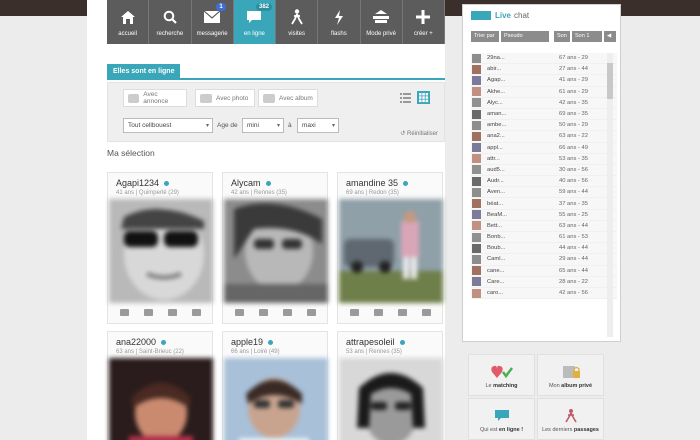 The width and height of the screenshot is (700, 440). Describe the element at coordinates (128, 22) in the screenshot. I see `nav-home: accueil` at that location.